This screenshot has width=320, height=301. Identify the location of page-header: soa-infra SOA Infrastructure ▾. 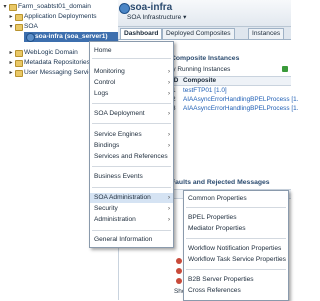
(204, 13).